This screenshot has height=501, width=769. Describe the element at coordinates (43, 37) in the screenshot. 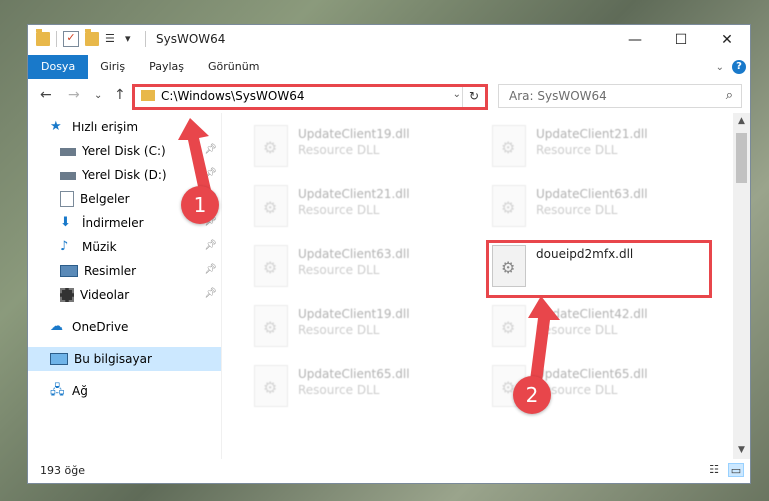

I see `folder-icon` at that location.